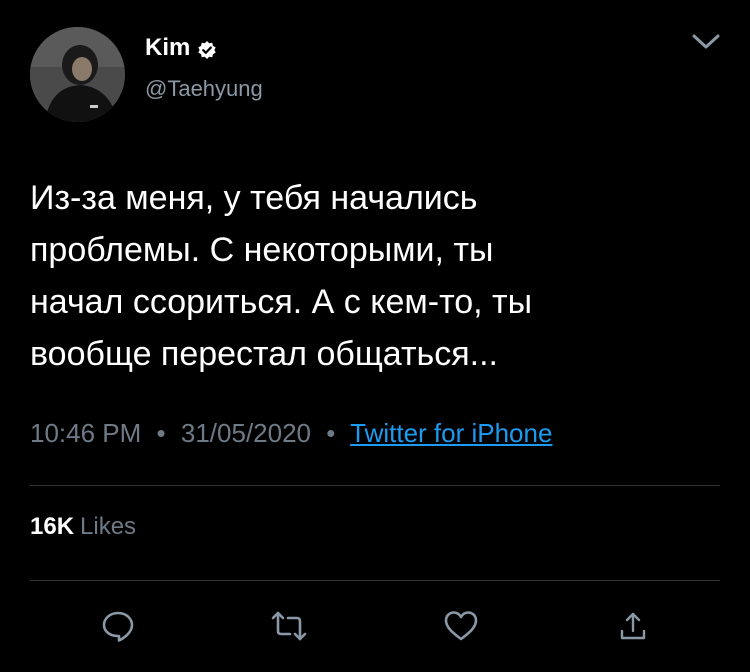 Image resolution: width=750 pixels, height=672 pixels. I want to click on tweet-line: проблемы. С некоторыми, ты, so click(262, 250).